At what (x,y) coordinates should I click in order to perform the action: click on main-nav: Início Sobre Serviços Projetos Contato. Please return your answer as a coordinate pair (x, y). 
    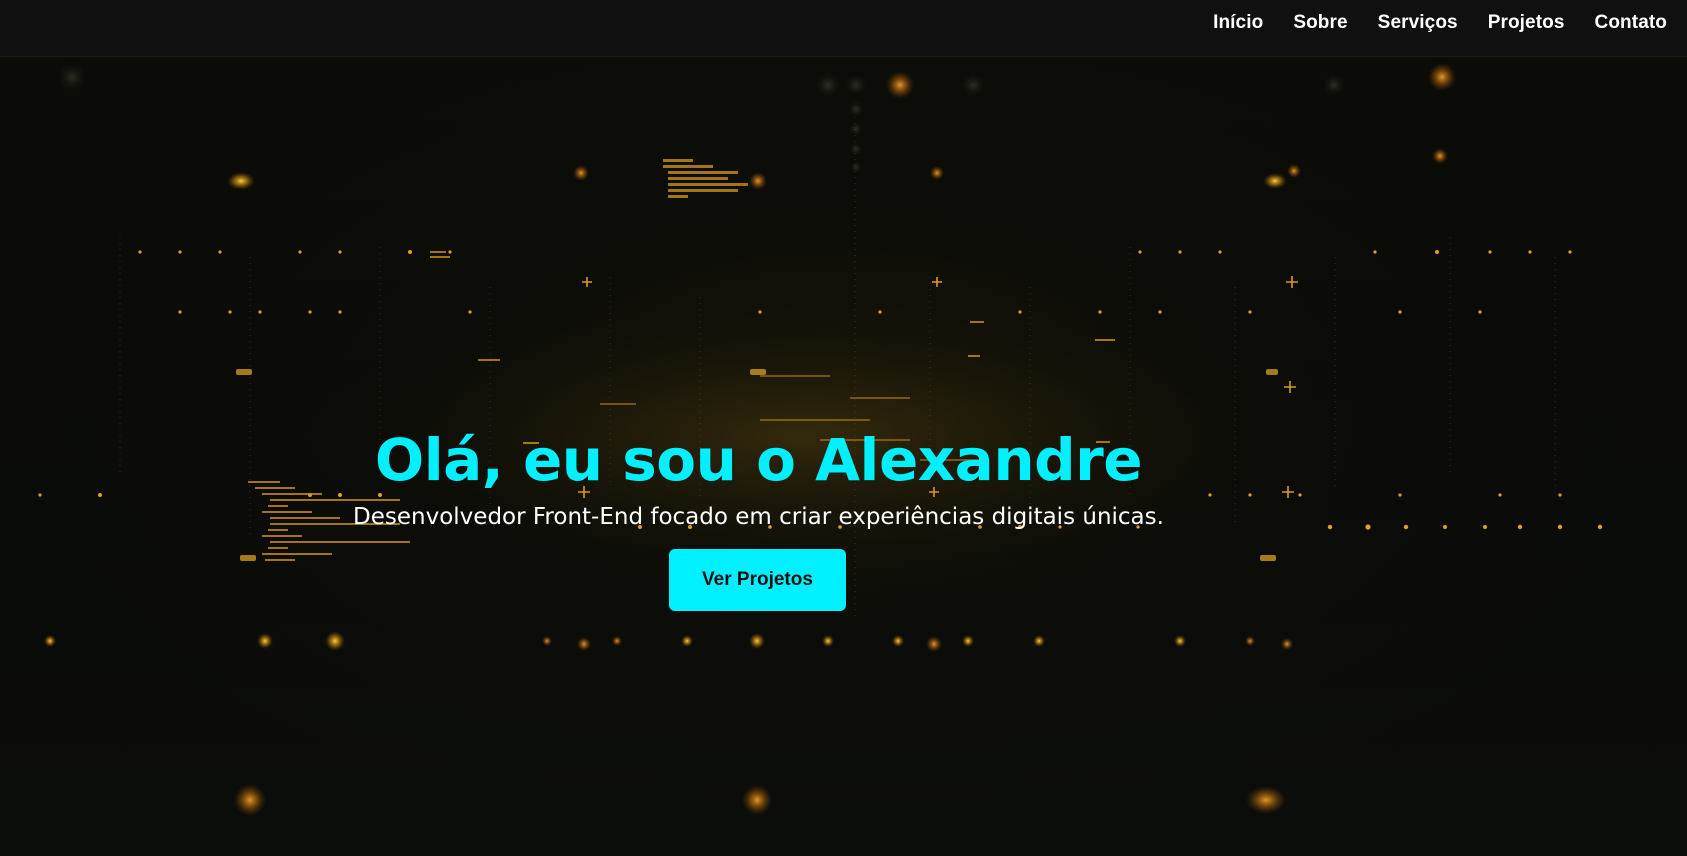
    Looking at the image, I should click on (1440, 23).